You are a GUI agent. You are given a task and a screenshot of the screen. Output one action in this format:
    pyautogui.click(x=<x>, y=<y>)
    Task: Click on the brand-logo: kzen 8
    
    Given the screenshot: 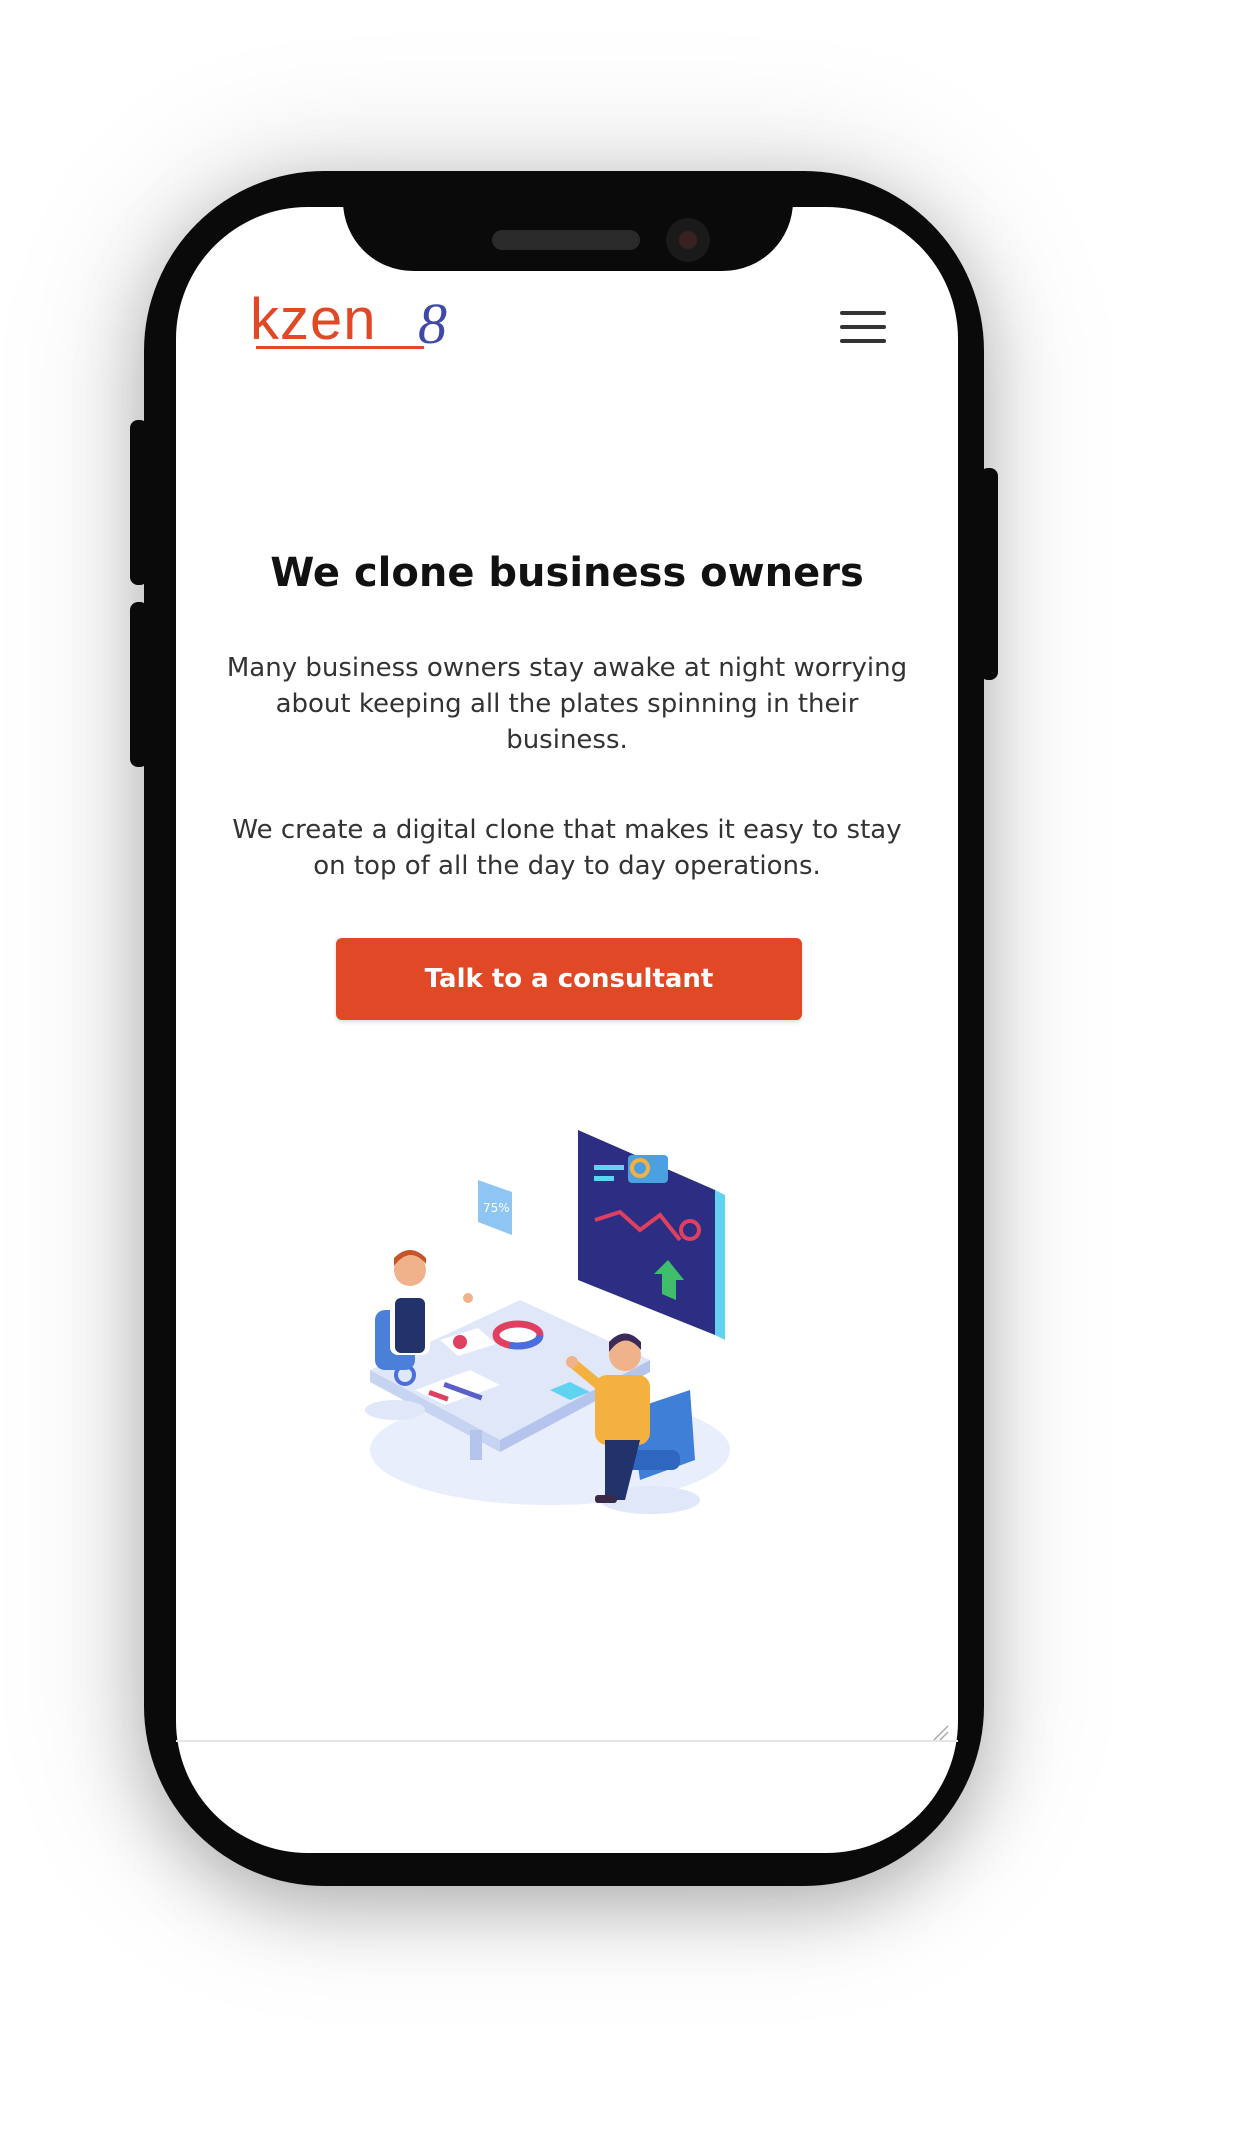 What is the action you would take?
    pyautogui.click(x=355, y=323)
    